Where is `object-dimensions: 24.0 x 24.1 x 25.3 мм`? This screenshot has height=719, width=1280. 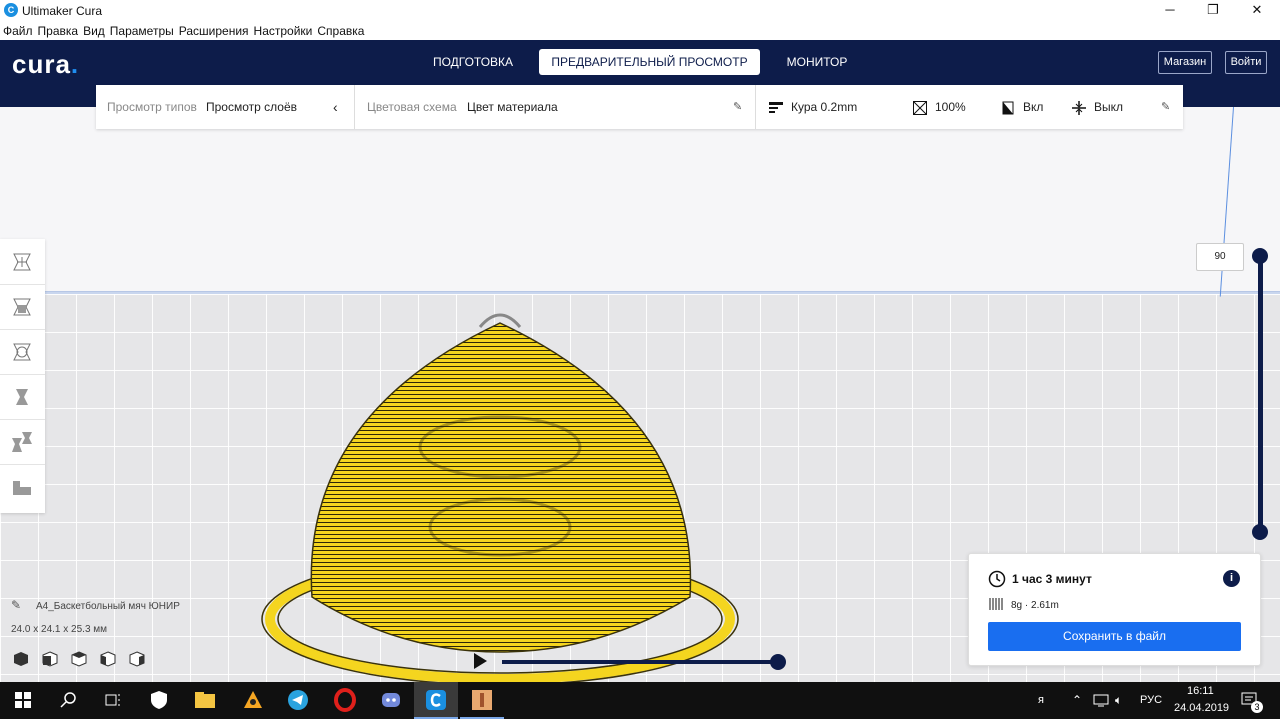 object-dimensions: 24.0 x 24.1 x 25.3 мм is located at coordinates (59, 629).